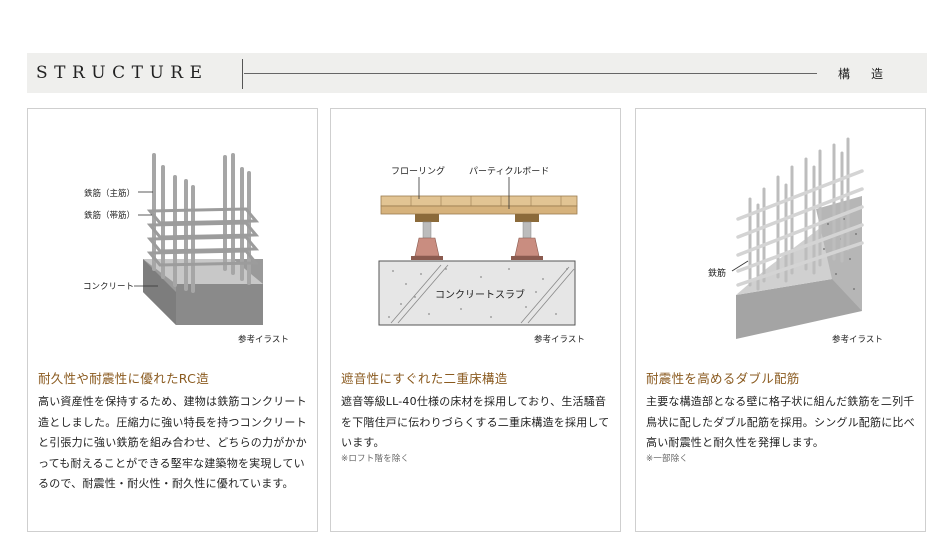  I want to click on section-header: STRUCTURE 構造, so click(477, 73).